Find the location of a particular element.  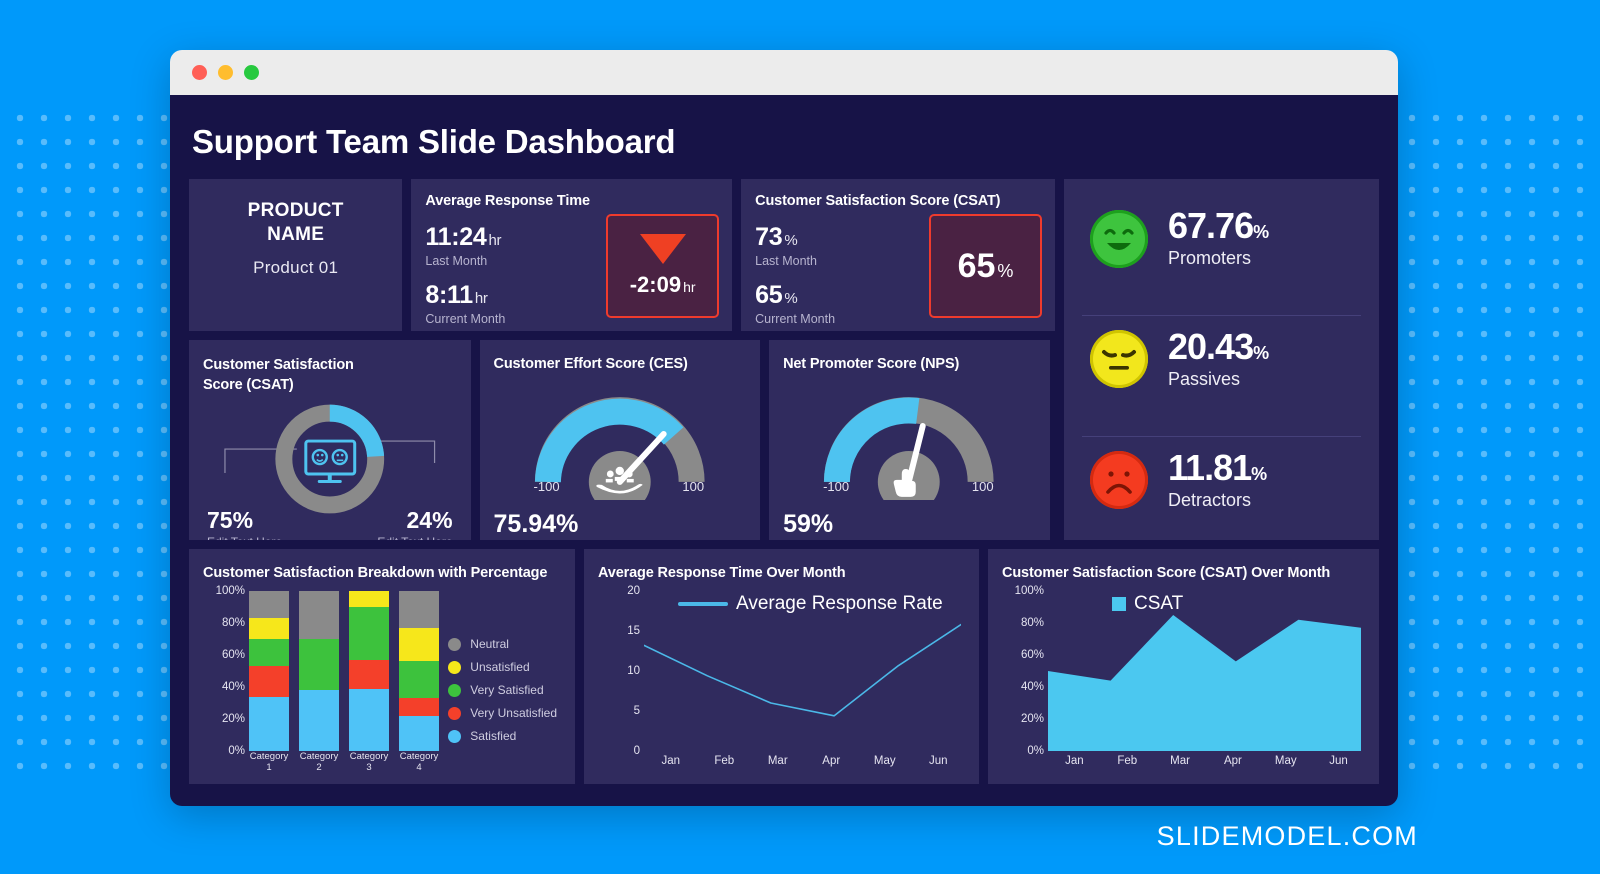

area-chart-y-axis: 100% 80% 60% 40% 20% 0% is located at coordinates (1029, 671).